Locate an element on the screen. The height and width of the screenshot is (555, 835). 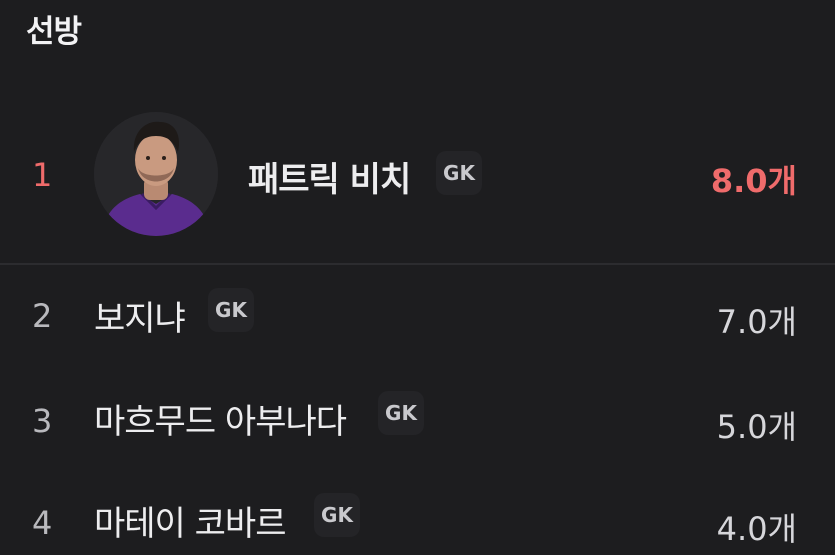
player-photo-avatar-icon is located at coordinates (156, 174).